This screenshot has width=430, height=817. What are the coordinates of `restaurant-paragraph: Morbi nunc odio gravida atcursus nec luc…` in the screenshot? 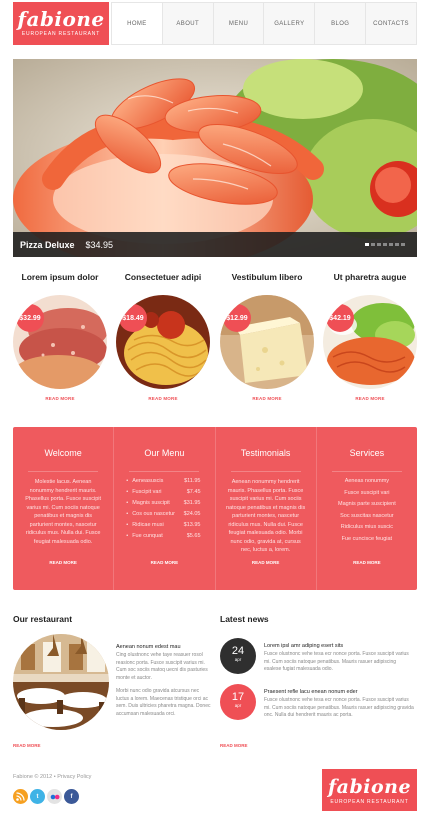 It's located at (163, 702).